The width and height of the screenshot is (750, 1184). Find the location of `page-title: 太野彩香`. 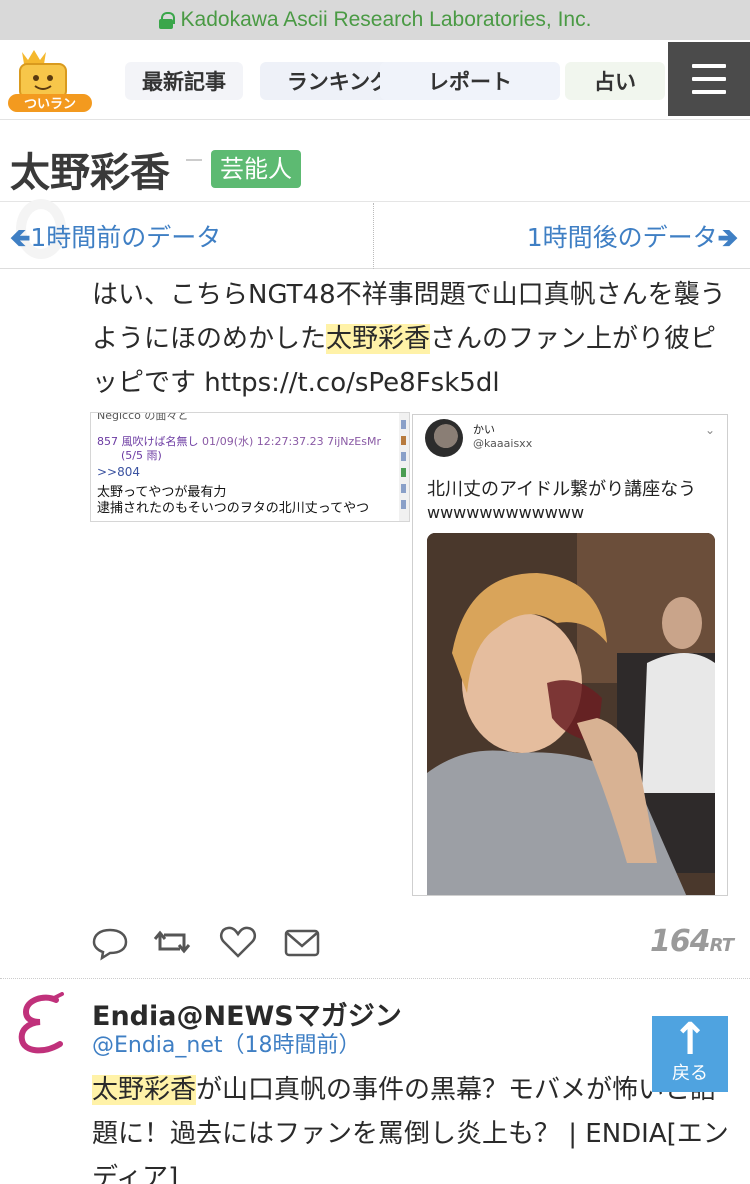

page-title: 太野彩香 is located at coordinates (90, 173).